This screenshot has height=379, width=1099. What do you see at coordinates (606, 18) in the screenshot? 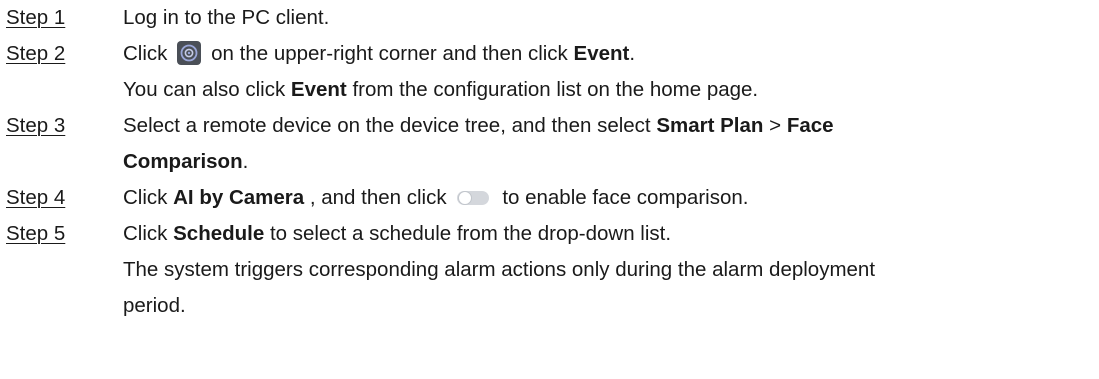
I see `step-text: Log in to the PC client.` at bounding box center [606, 18].